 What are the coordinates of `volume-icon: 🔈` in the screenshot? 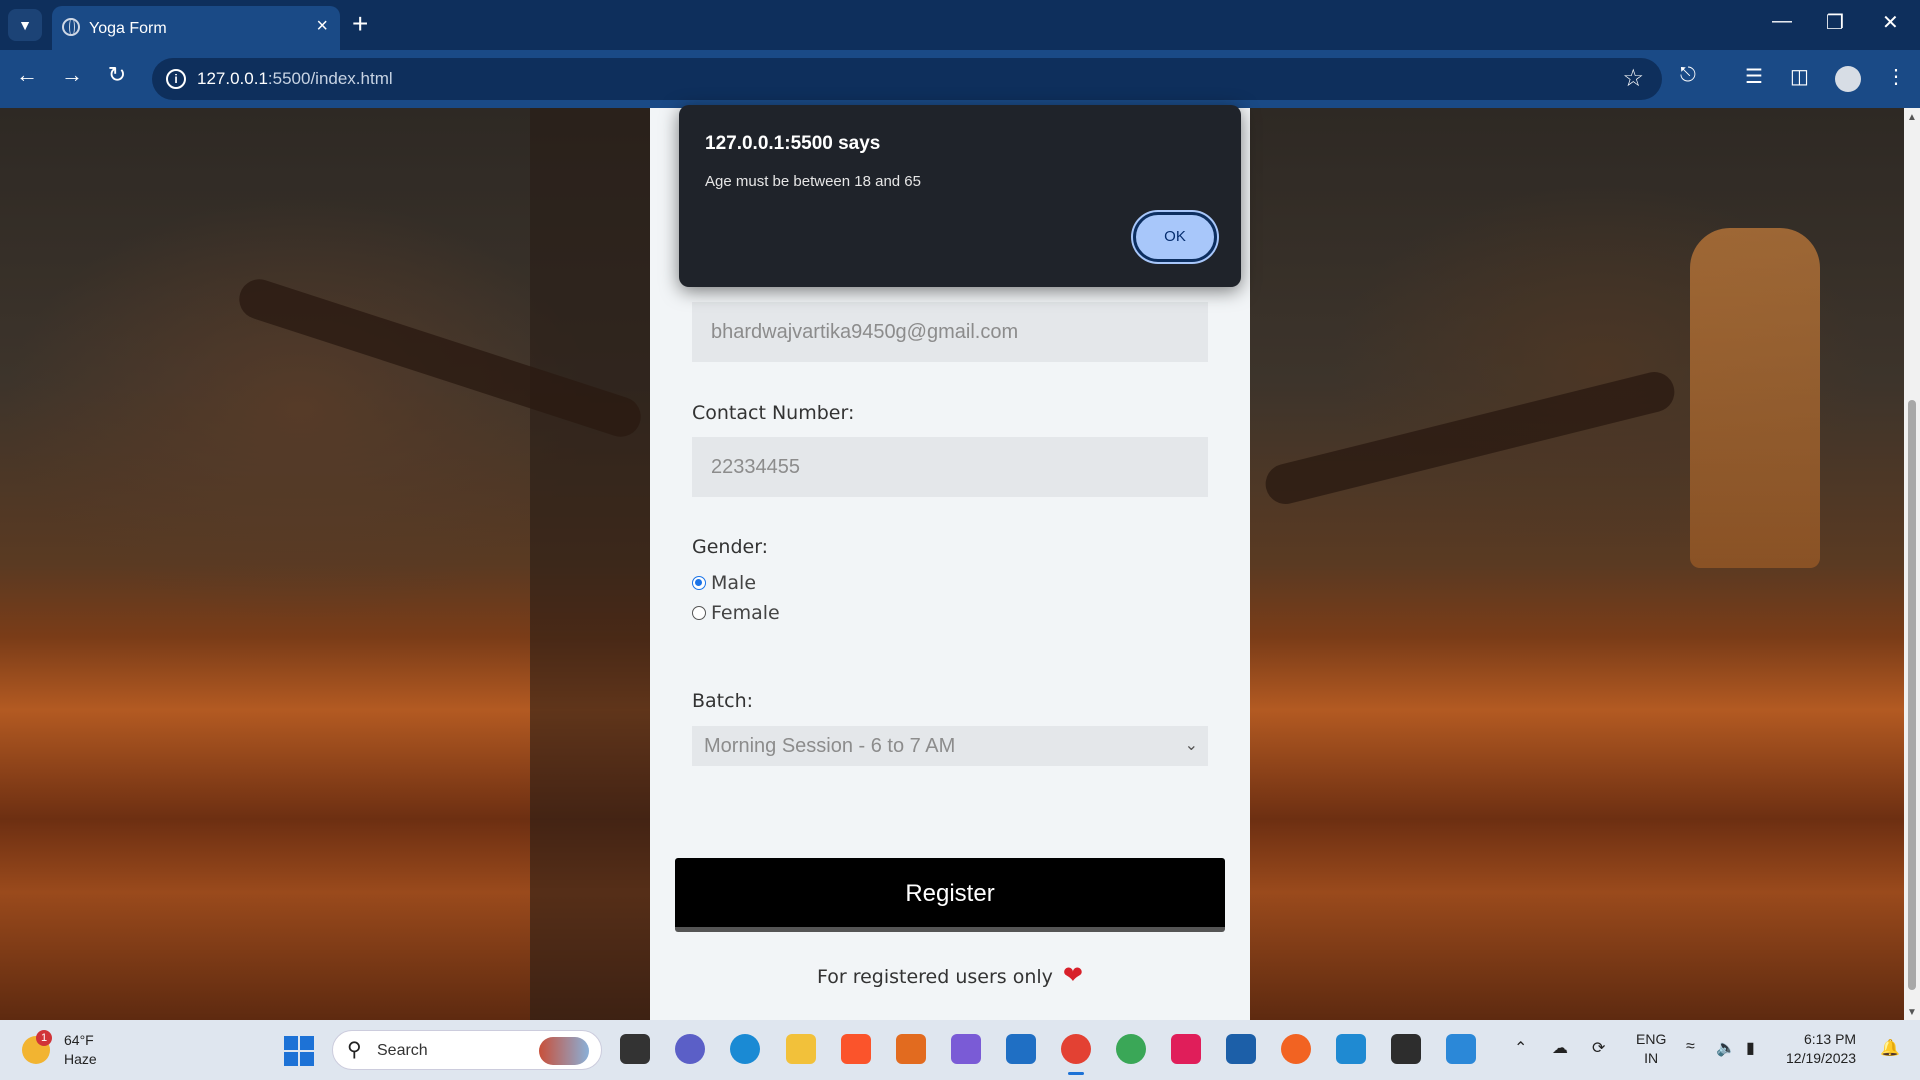 It's located at (1726, 1048).